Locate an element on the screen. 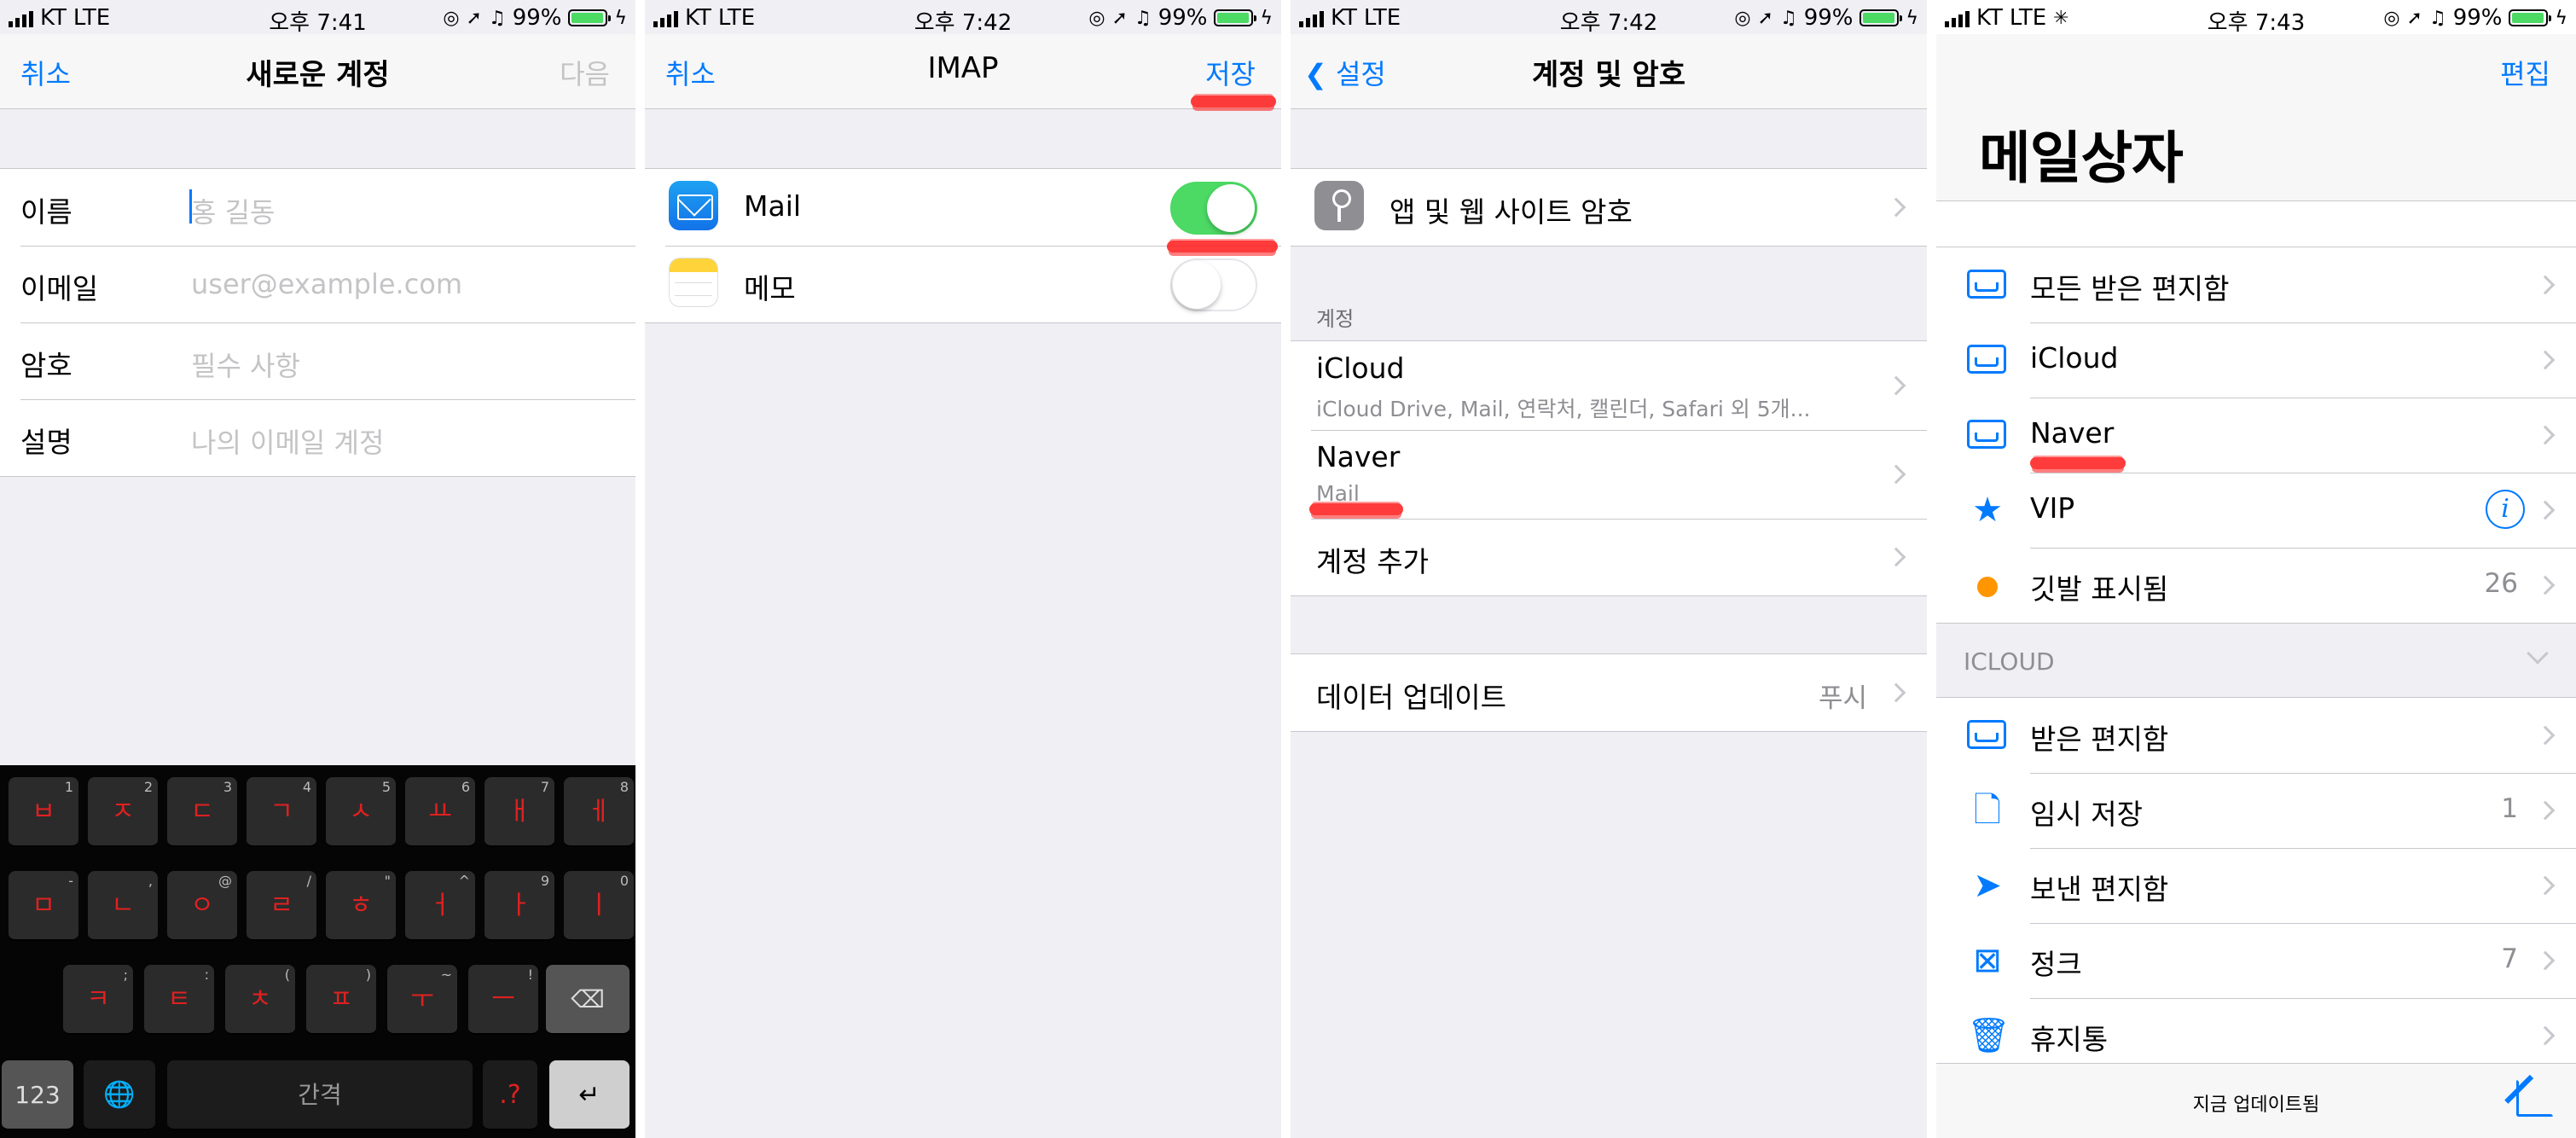 Image resolution: width=2576 pixels, height=1138 pixels. icloud-folder-list: 받은 편지함 🗋 임시 저장 1 ➤ 보낸 편지함 ⊠ 정크 7 🗑 휴지통 is located at coordinates (2256, 886).